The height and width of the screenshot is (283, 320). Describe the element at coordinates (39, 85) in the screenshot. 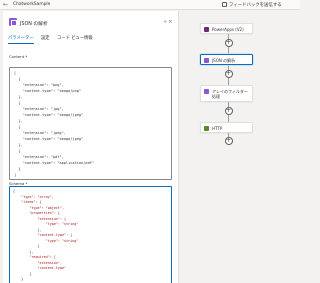

I see `content-line: "extension": "png",` at that location.